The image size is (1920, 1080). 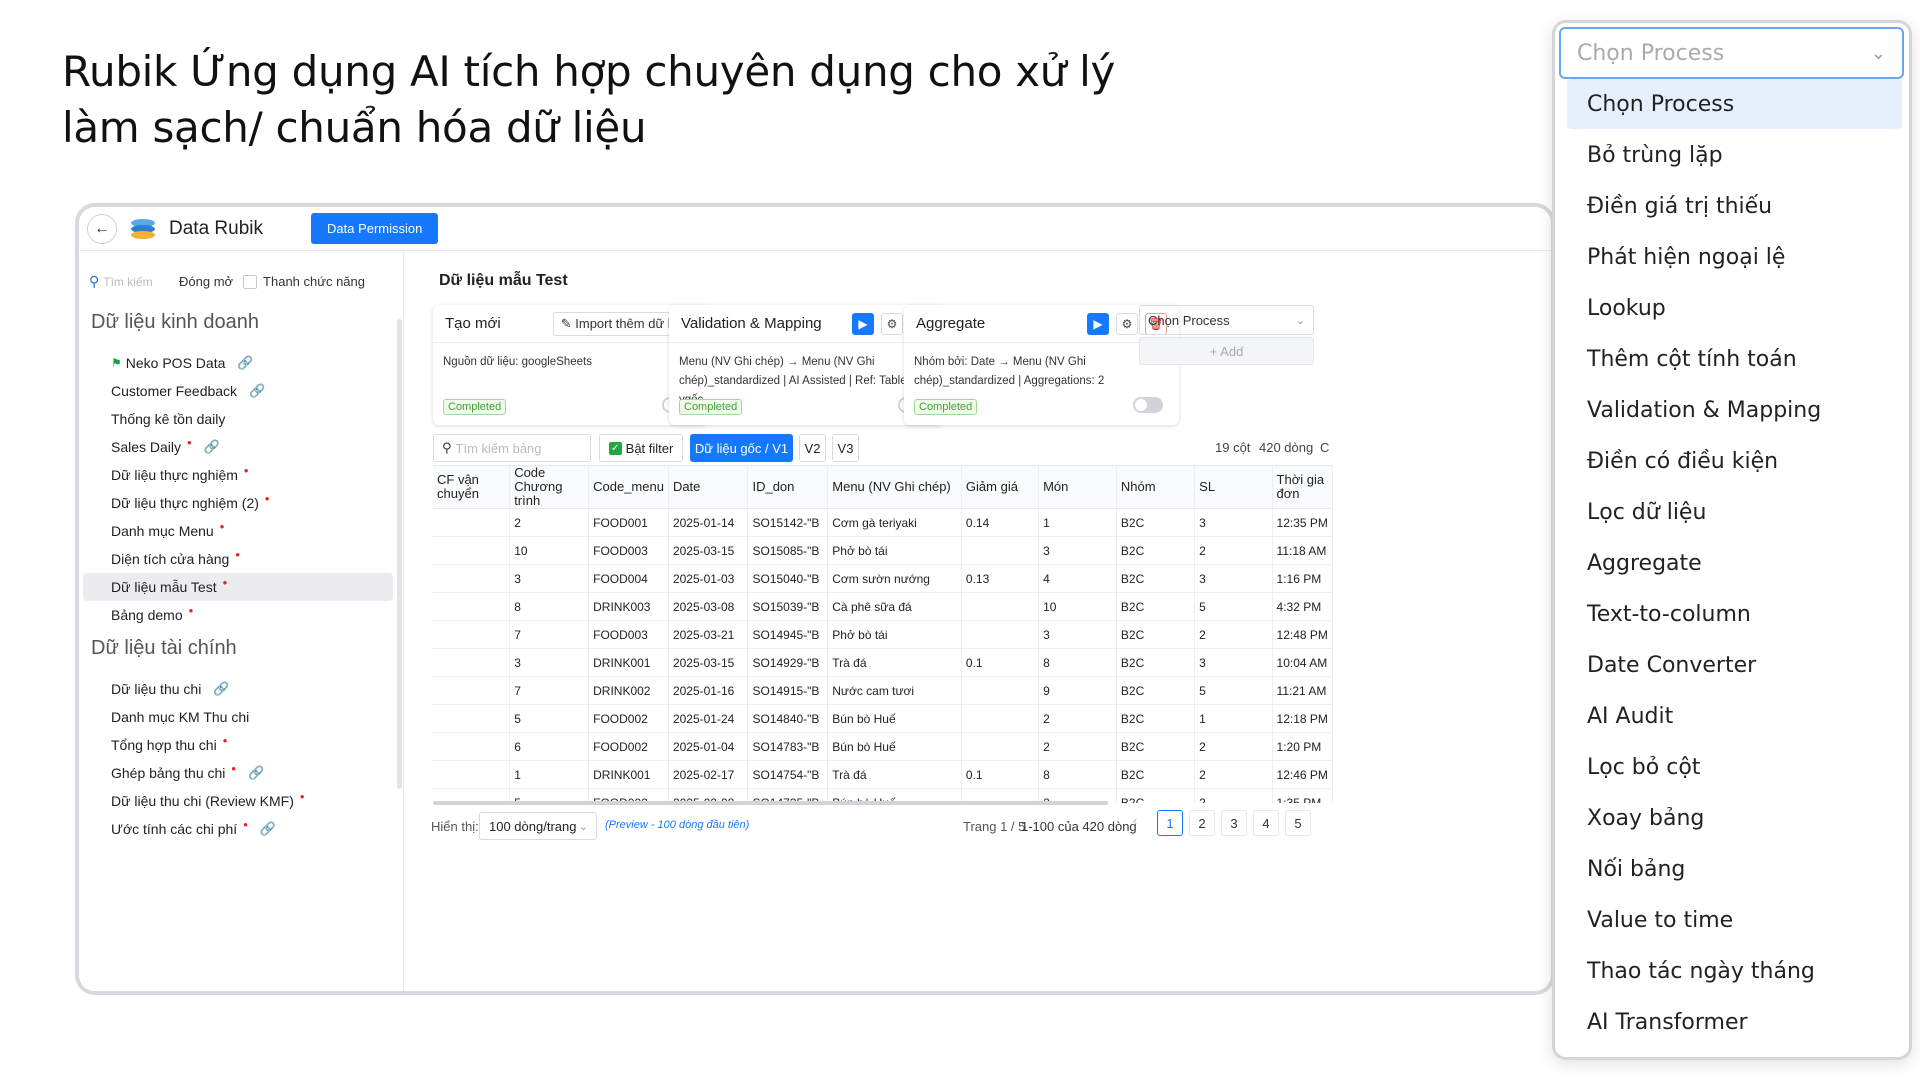 I want to click on filter-toggle-button: ✓ Bật filter, so click(x=641, y=448).